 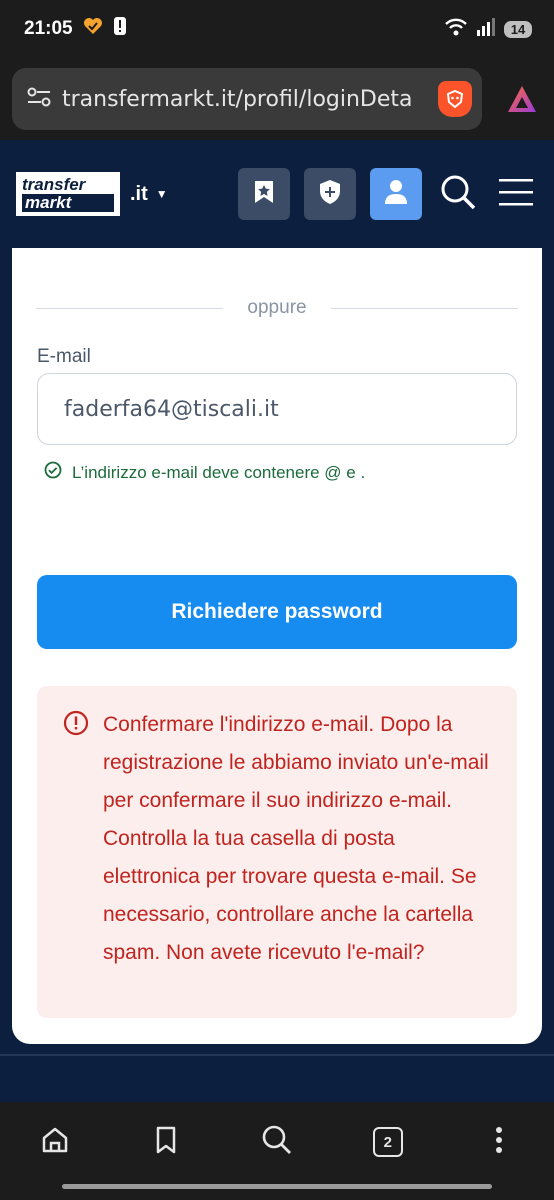 I want to click on watchlist-button, so click(x=264, y=194).